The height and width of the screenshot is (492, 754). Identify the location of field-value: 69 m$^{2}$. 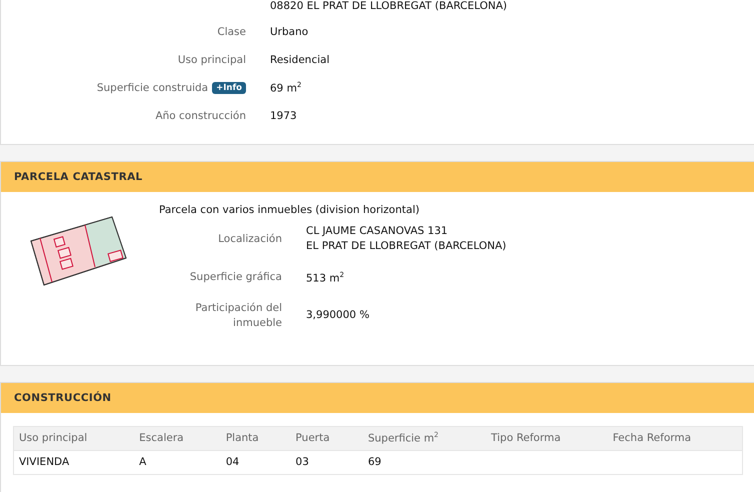
(286, 88).